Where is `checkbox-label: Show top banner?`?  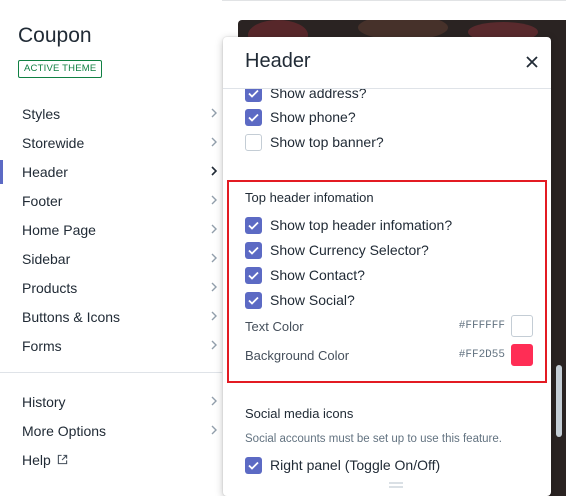 checkbox-label: Show top banner? is located at coordinates (327, 142).